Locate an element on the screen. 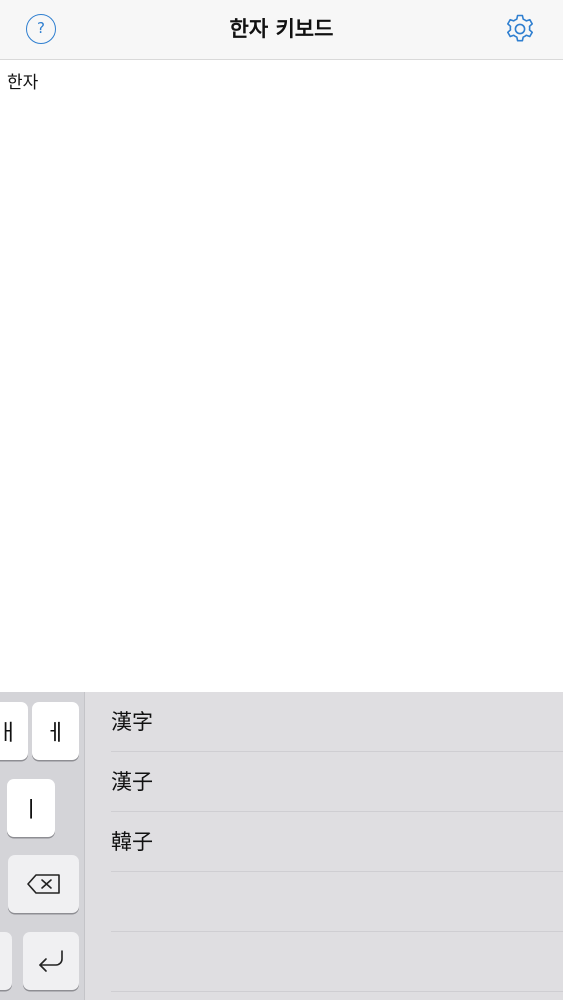 Image resolution: width=563 pixels, height=1000 pixels. candidate-item: 韓子 is located at coordinates (337, 842).